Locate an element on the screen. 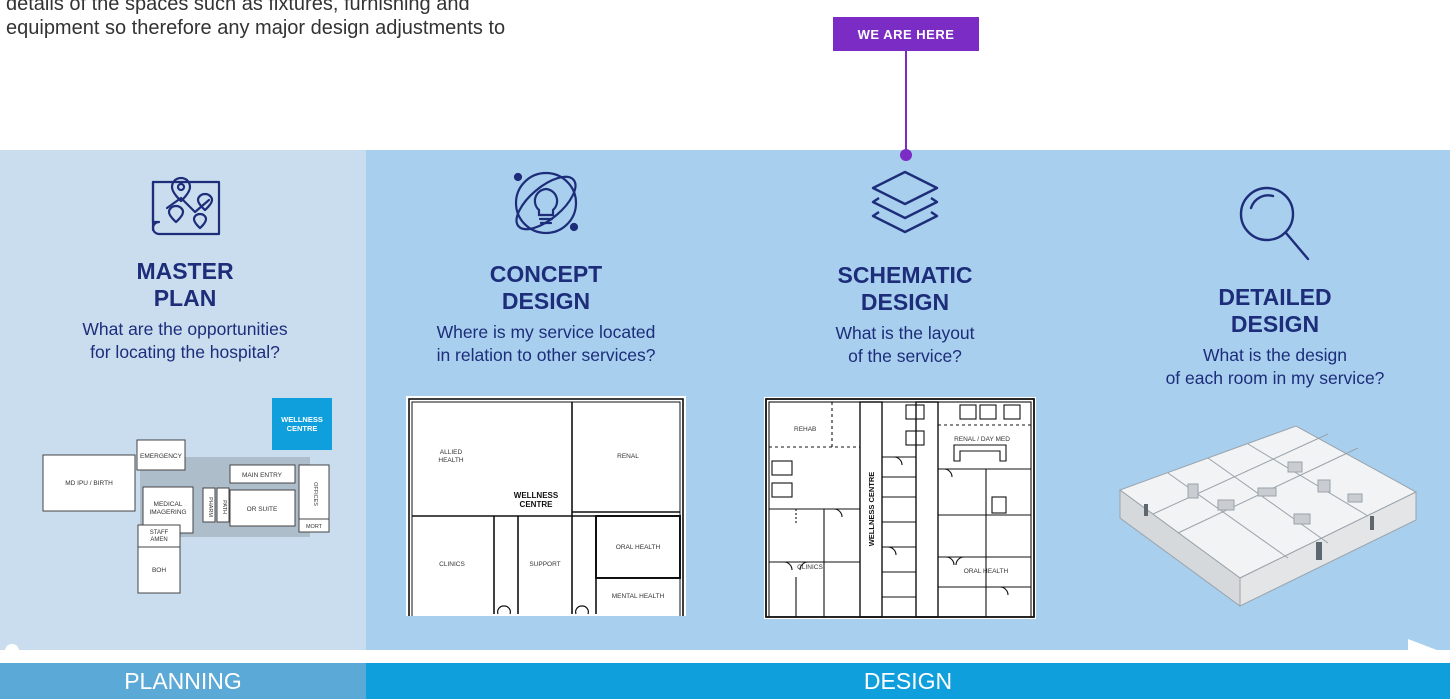 The image size is (1450, 699). cp-allied-label-2: HEALTH is located at coordinates (450, 460).